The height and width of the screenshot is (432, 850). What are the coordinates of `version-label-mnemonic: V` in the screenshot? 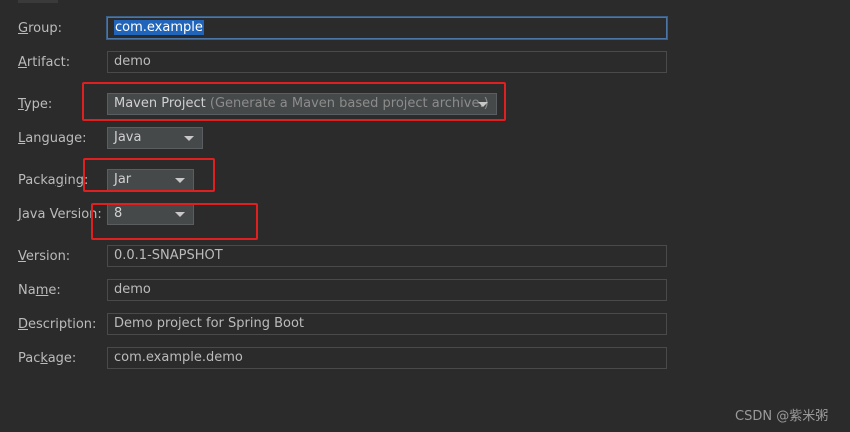 It's located at (22, 256).